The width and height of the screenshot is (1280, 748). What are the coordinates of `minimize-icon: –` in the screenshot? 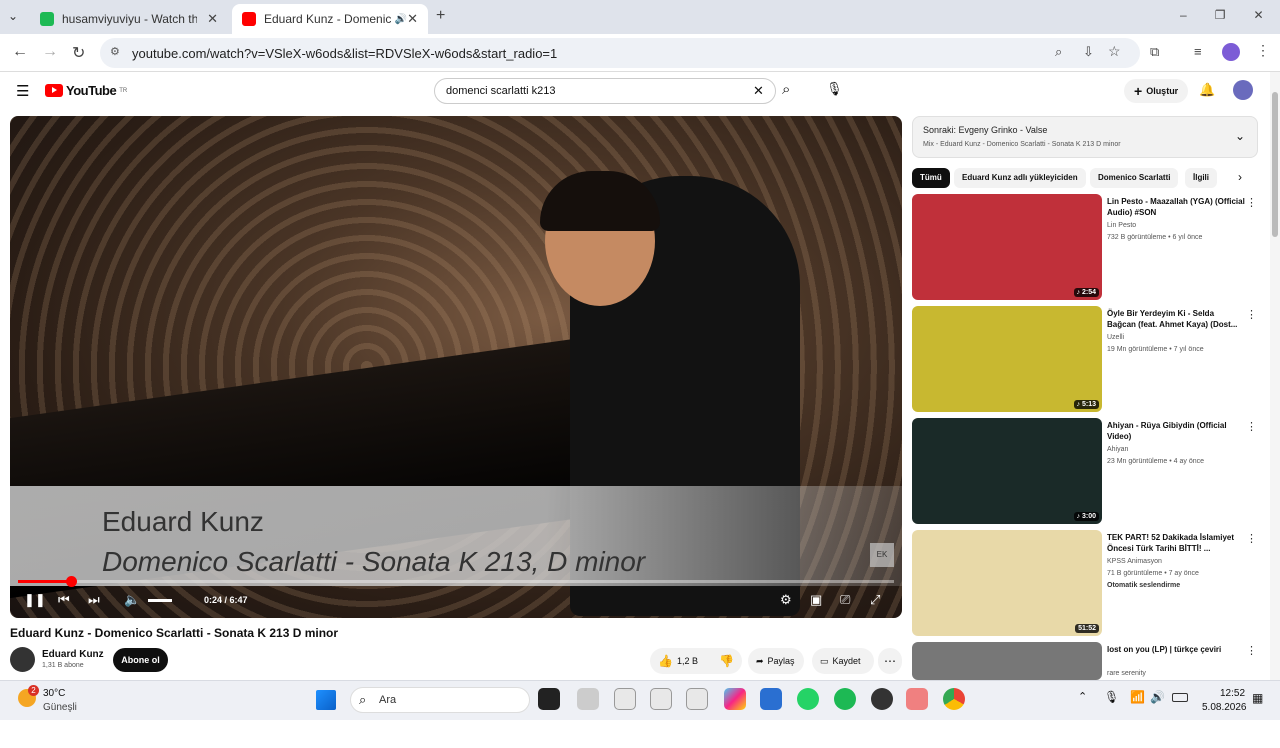 It's located at (1183, 15).